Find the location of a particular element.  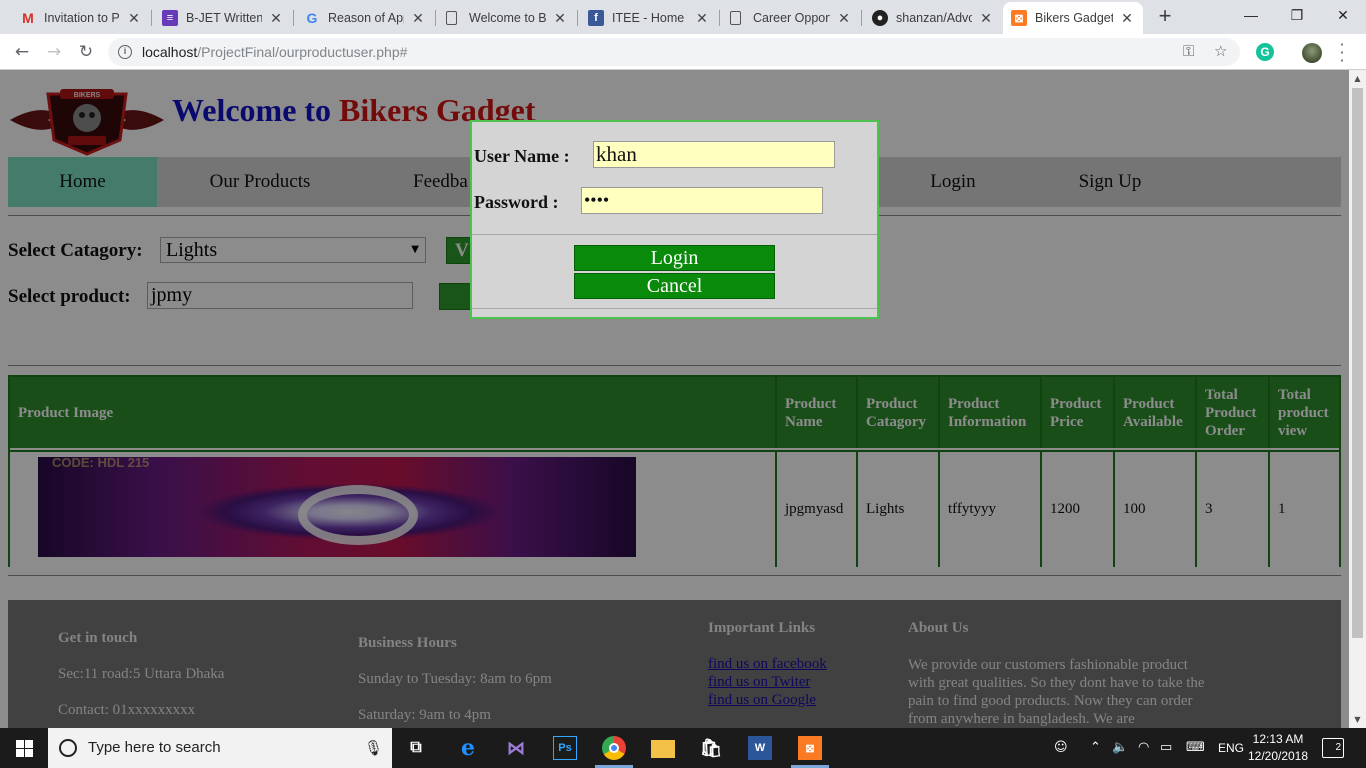

tab-github: ● shanzan/Advo ✕ is located at coordinates (933, 18).